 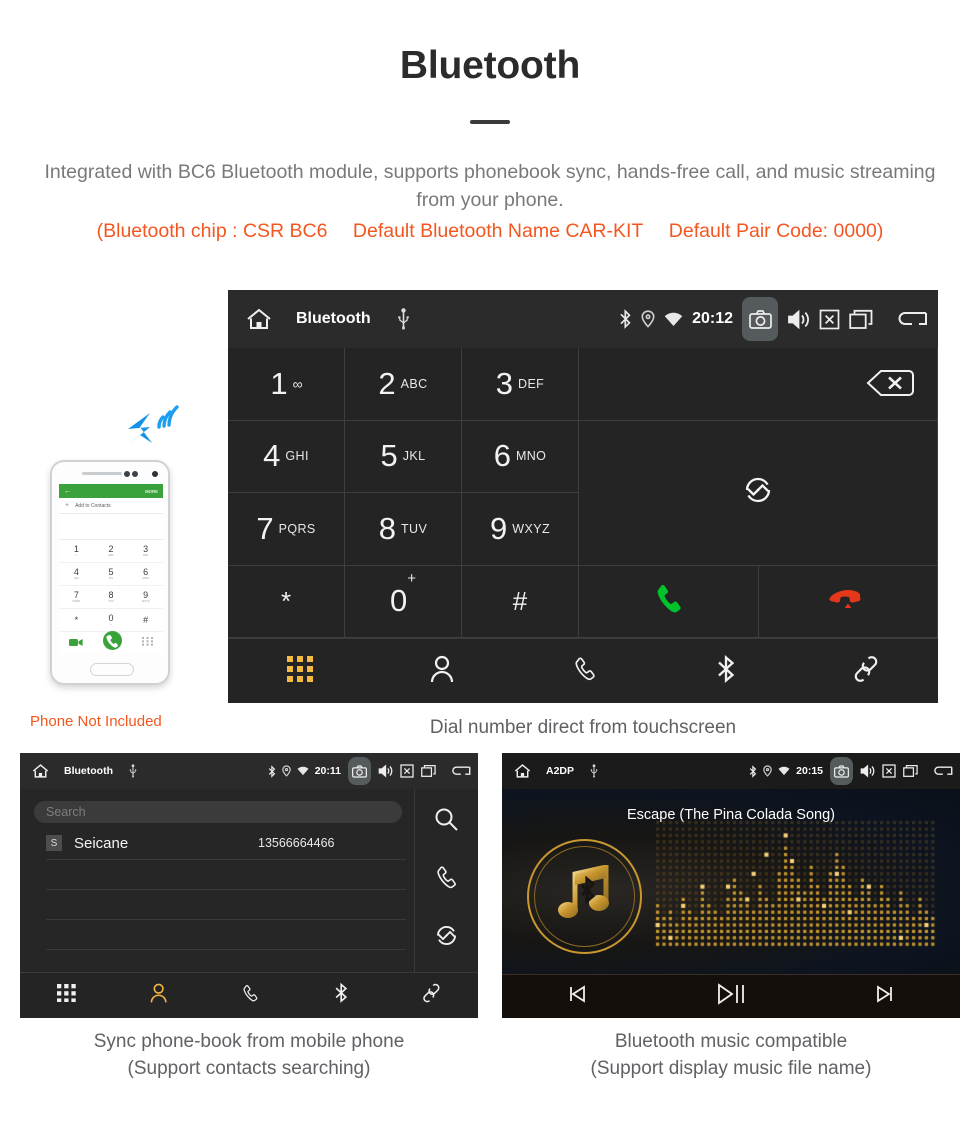 I want to click on dialpad-key-5: 5 JKL, so click(x=403, y=456).